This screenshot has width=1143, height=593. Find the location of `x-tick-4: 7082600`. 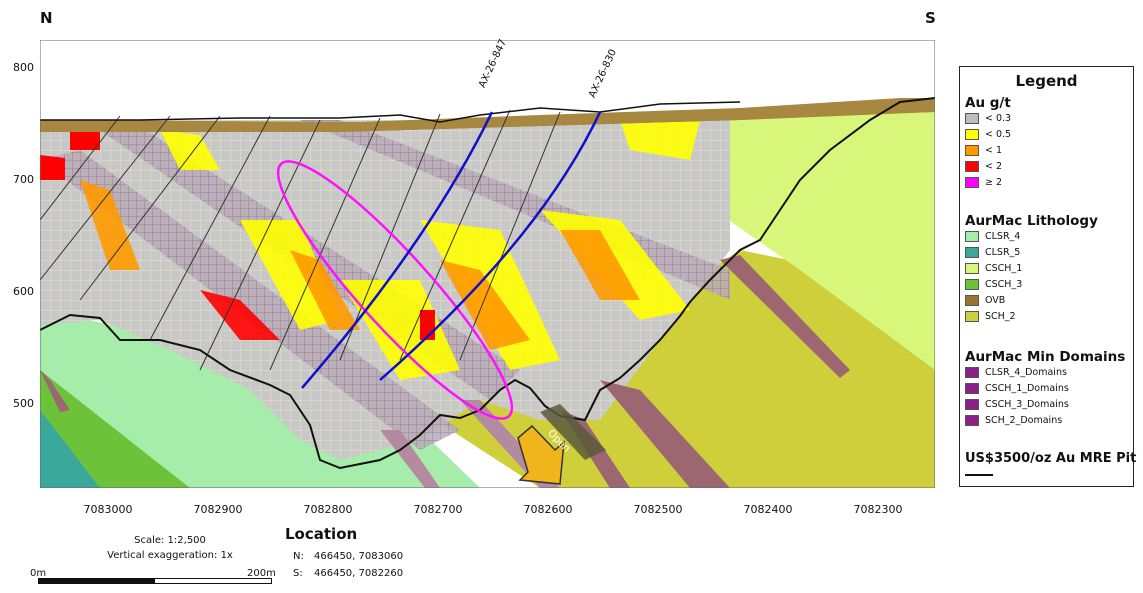

x-tick-4: 7082600 is located at coordinates (548, 509).